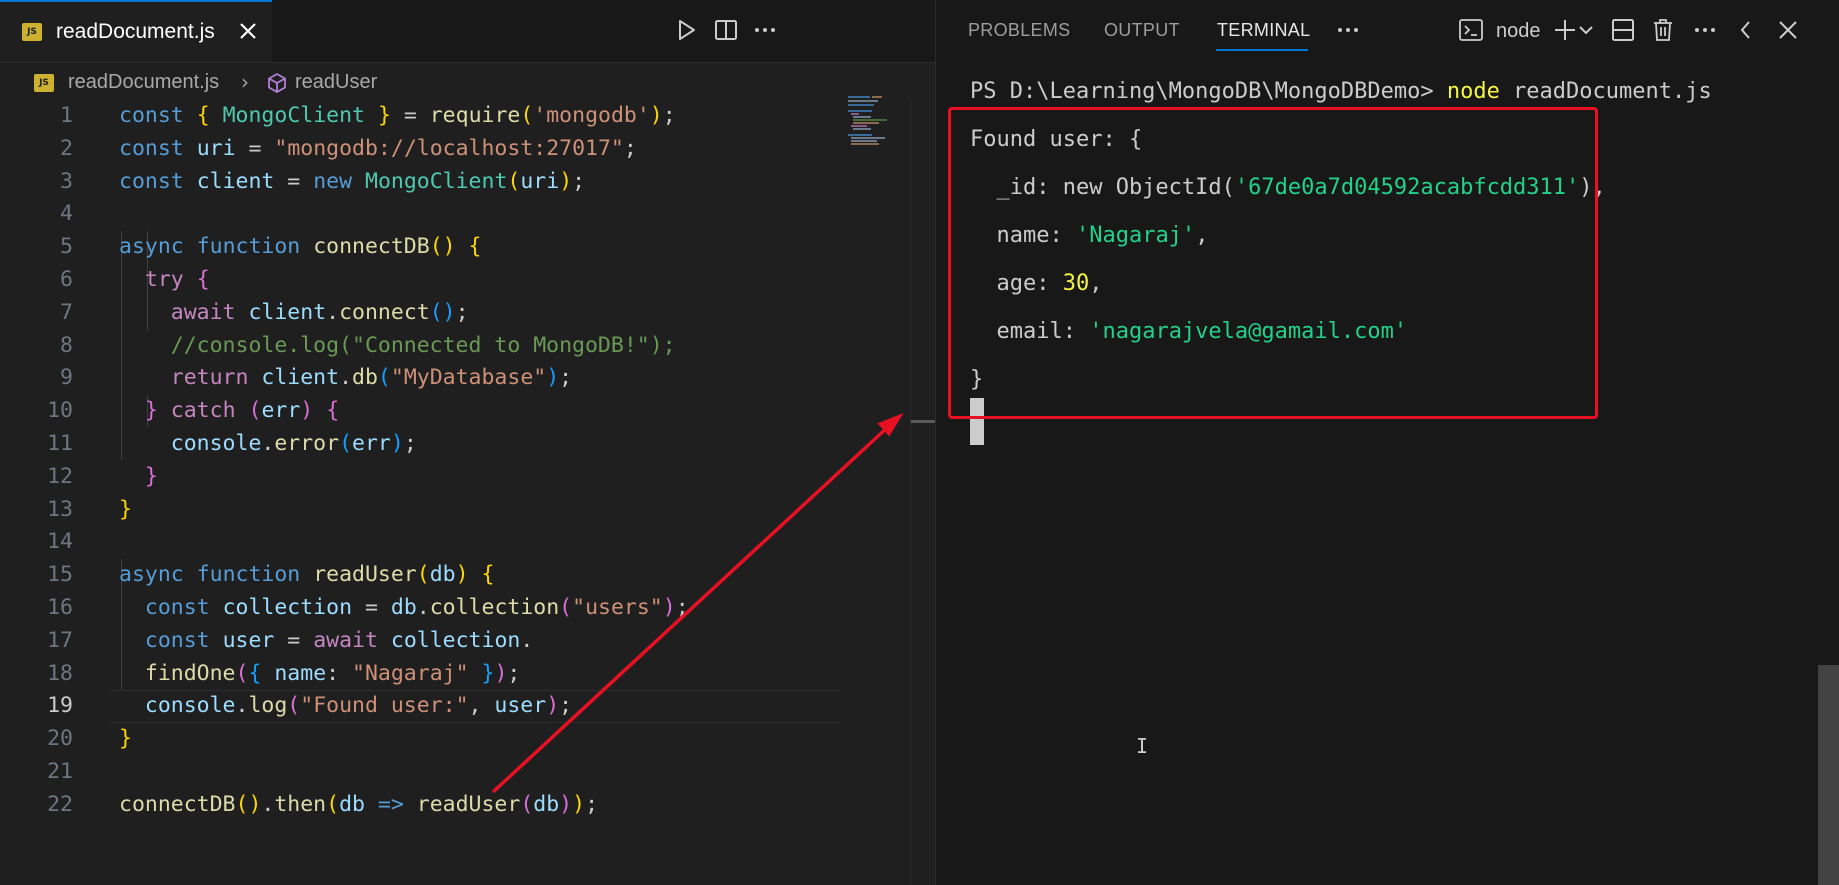  What do you see at coordinates (216, 148) in the screenshot?
I see `code-token: uri` at bounding box center [216, 148].